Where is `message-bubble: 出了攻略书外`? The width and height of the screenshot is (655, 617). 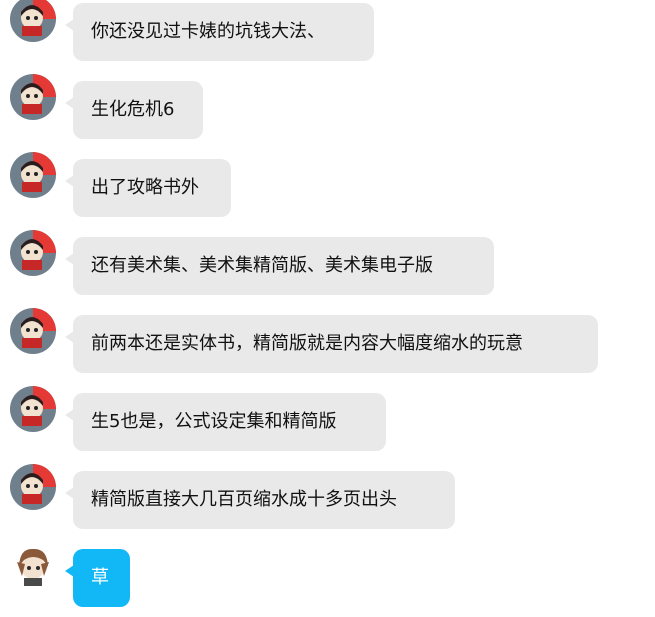 message-bubble: 出了攻略书外 is located at coordinates (148, 188).